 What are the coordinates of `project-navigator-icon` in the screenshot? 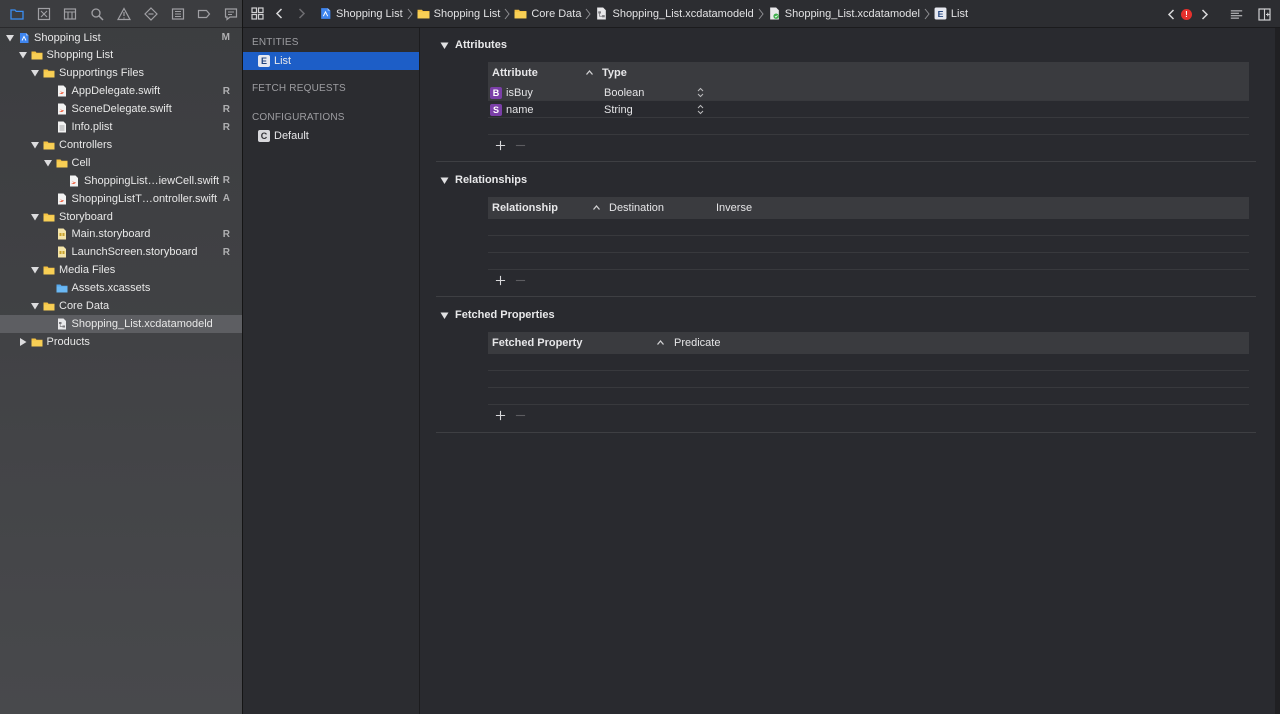 It's located at (17, 14).